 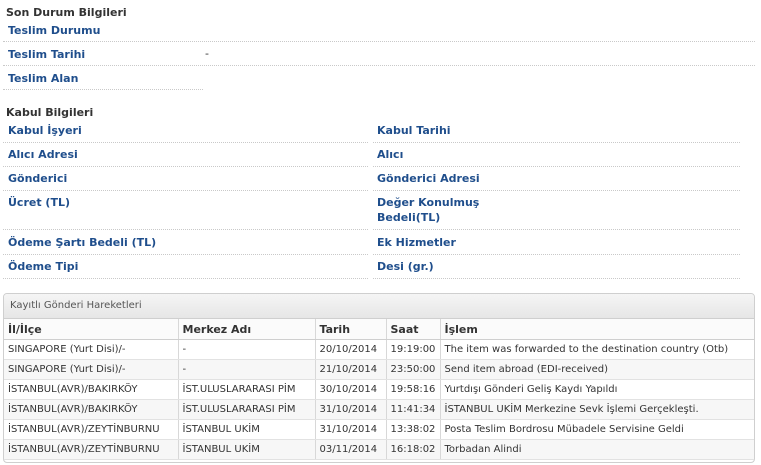 I want to click on cell-tarih: 30/10/2014, so click(x=351, y=389).